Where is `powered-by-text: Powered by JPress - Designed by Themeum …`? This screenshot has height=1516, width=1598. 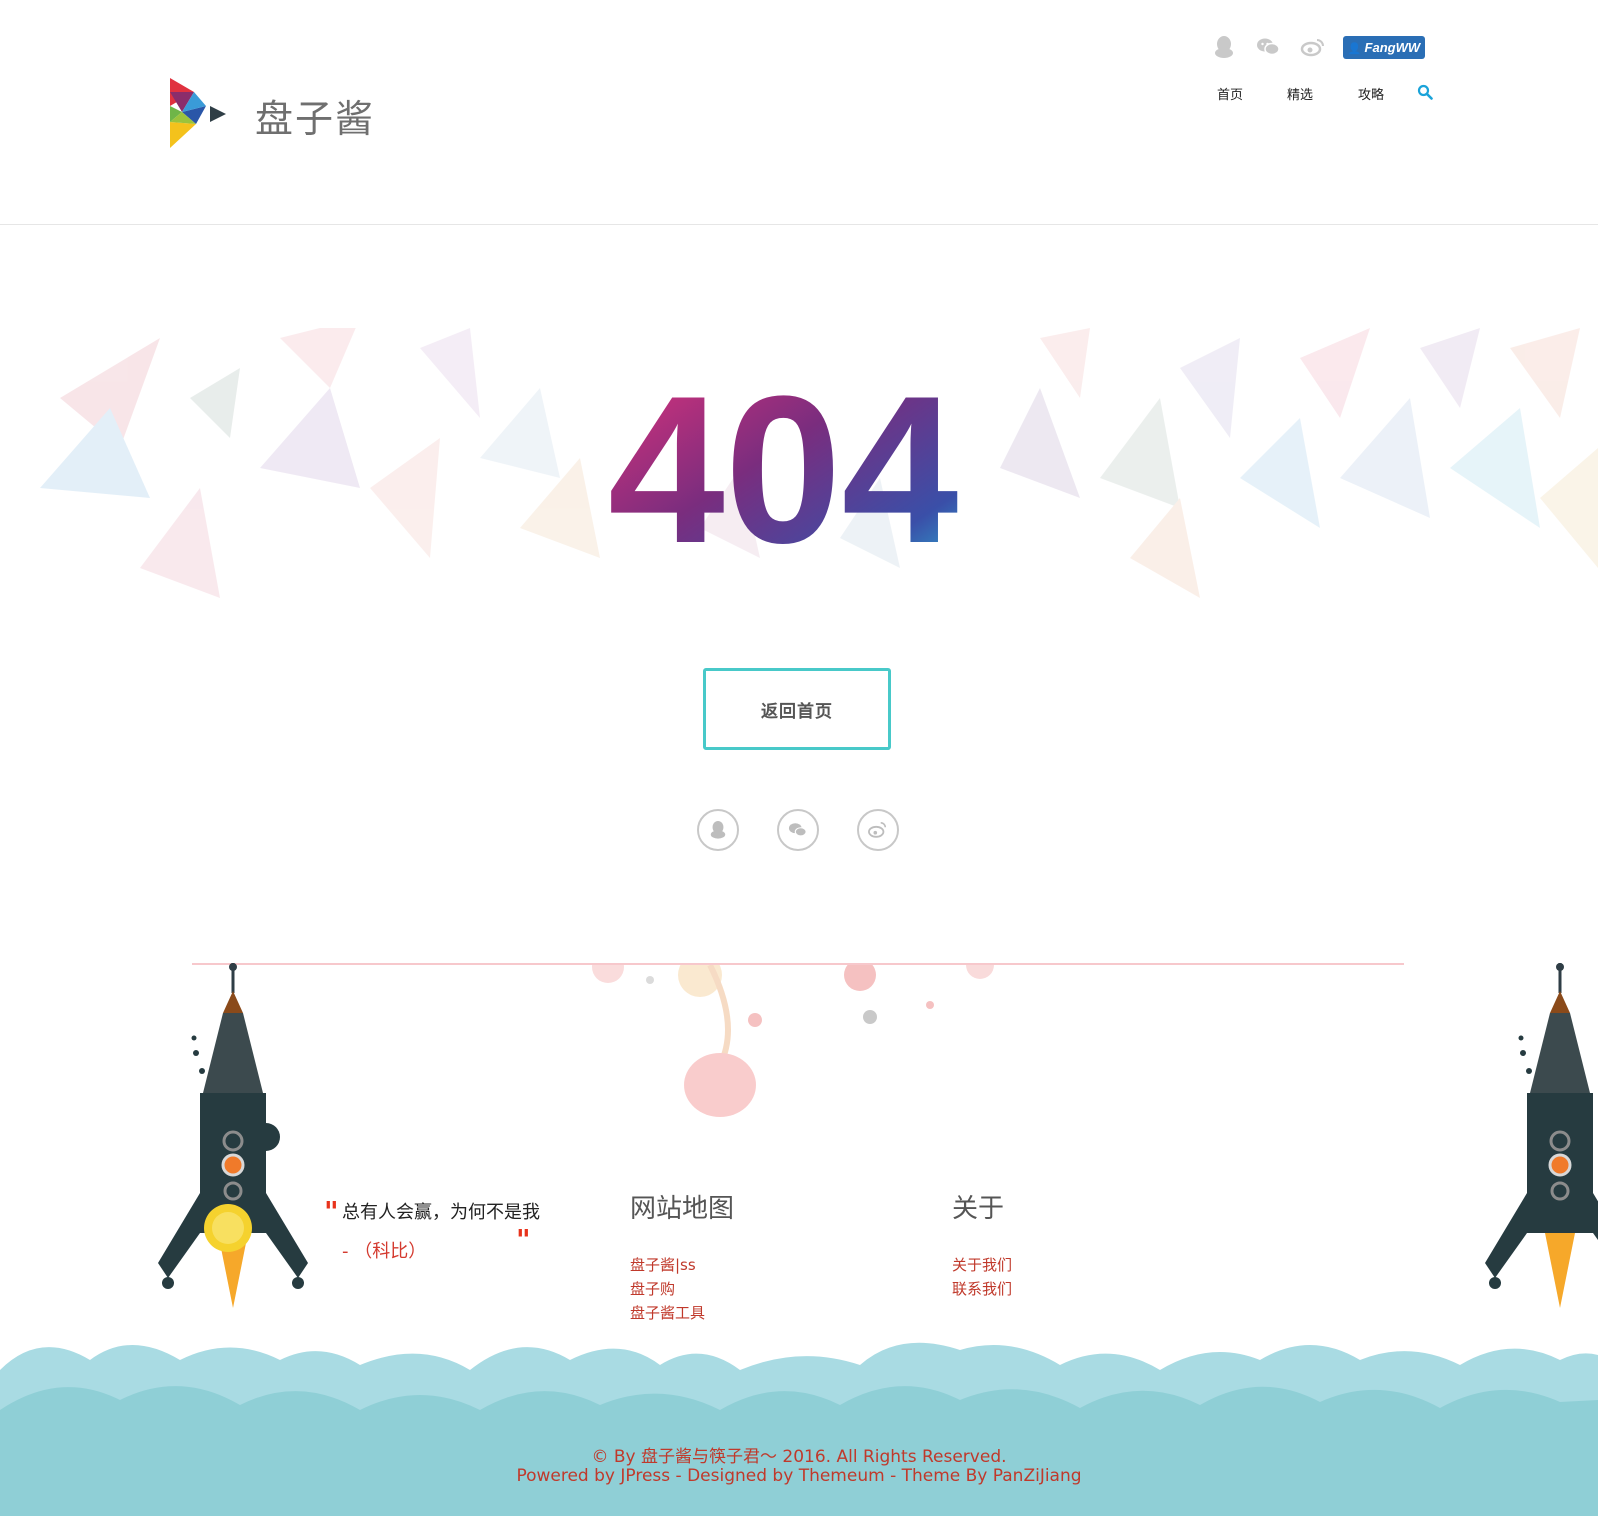 powered-by-text: Powered by JPress - Designed by Themeum … is located at coordinates (799, 1476).